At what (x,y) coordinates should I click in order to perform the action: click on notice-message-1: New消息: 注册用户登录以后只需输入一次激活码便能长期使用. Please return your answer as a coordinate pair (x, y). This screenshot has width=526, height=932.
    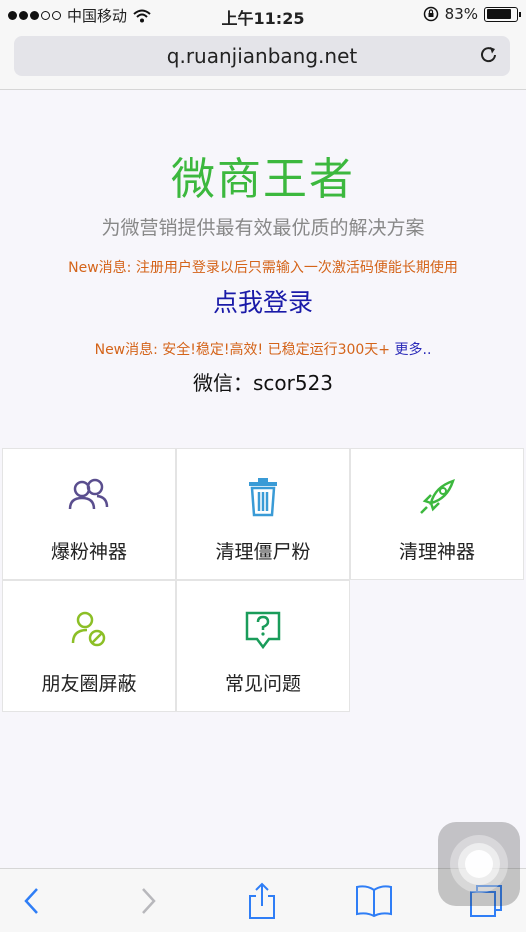
    Looking at the image, I should click on (263, 268).